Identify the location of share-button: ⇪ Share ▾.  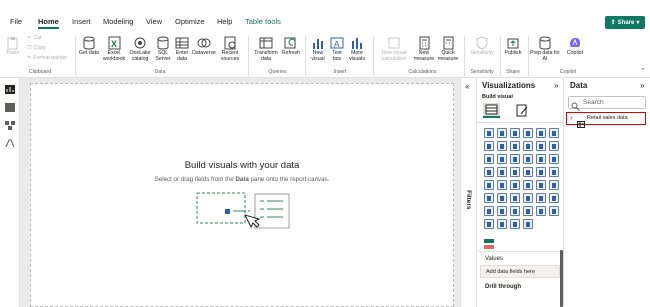
(625, 22).